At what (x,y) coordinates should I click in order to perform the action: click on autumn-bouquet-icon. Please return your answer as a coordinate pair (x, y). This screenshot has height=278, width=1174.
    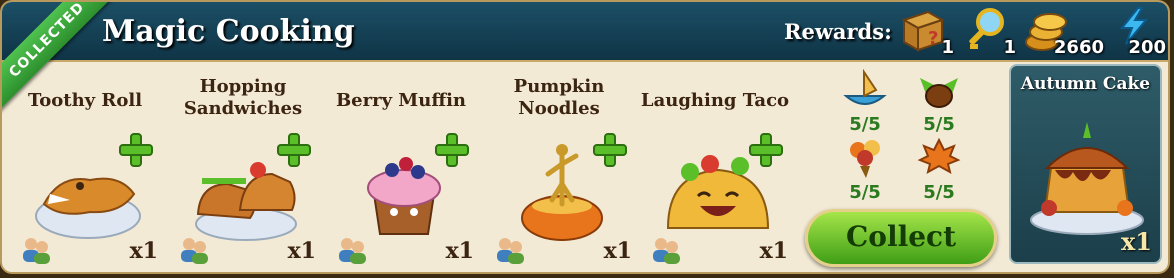
    Looking at the image, I should click on (865, 159).